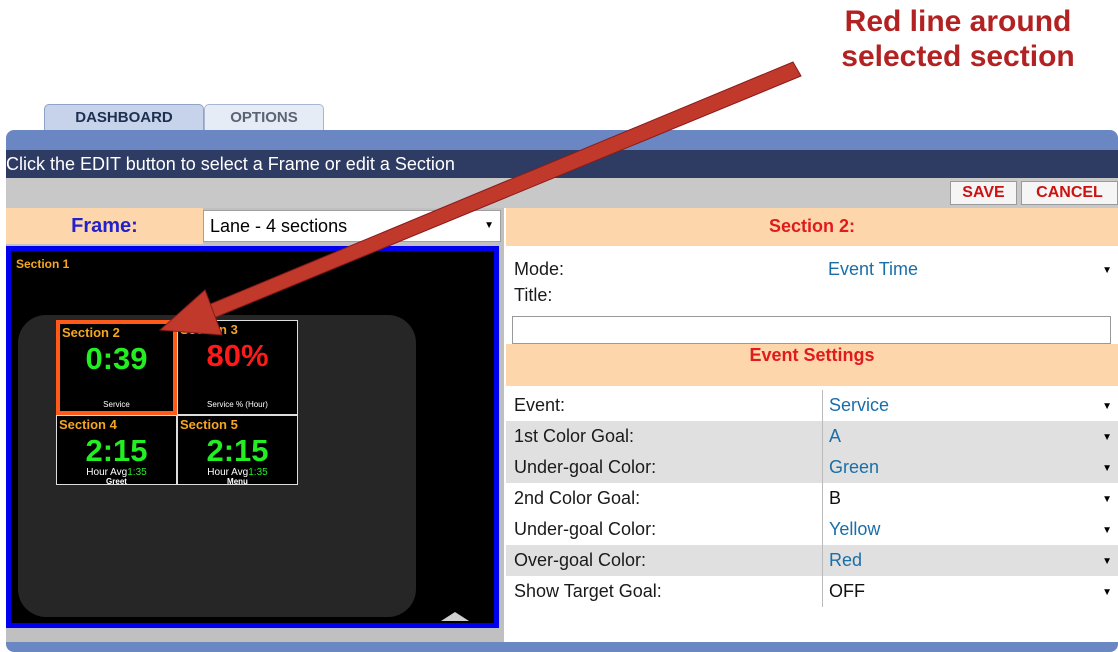 Image resolution: width=1118 pixels, height=652 pixels. Describe the element at coordinates (812, 405) in the screenshot. I see `setting-row: Event: Service ▼` at that location.